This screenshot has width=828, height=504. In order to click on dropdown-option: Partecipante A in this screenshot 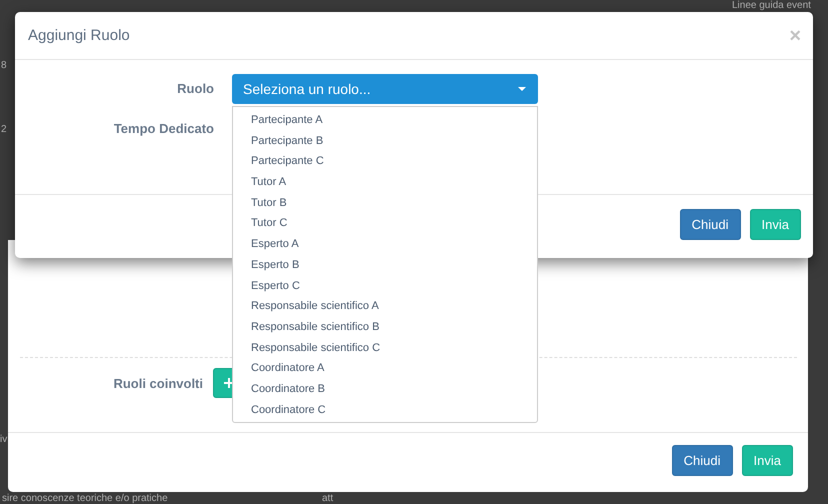, I will do `click(385, 120)`.